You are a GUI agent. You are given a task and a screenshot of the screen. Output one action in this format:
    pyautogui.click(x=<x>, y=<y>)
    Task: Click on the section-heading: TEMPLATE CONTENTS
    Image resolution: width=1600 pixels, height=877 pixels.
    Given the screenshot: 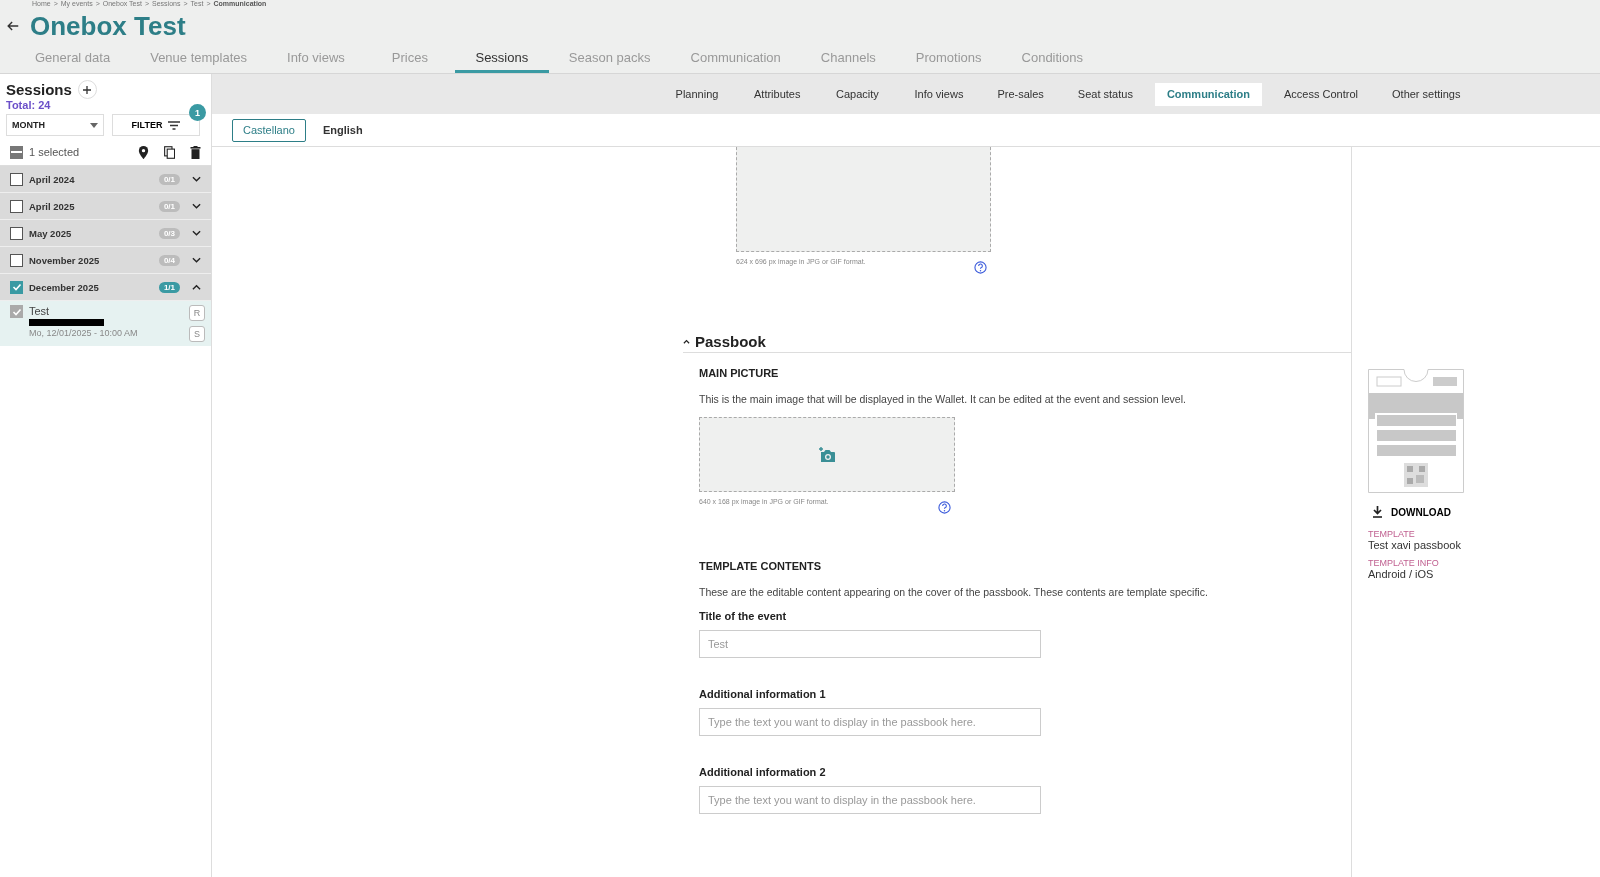 What is the action you would take?
    pyautogui.click(x=760, y=566)
    